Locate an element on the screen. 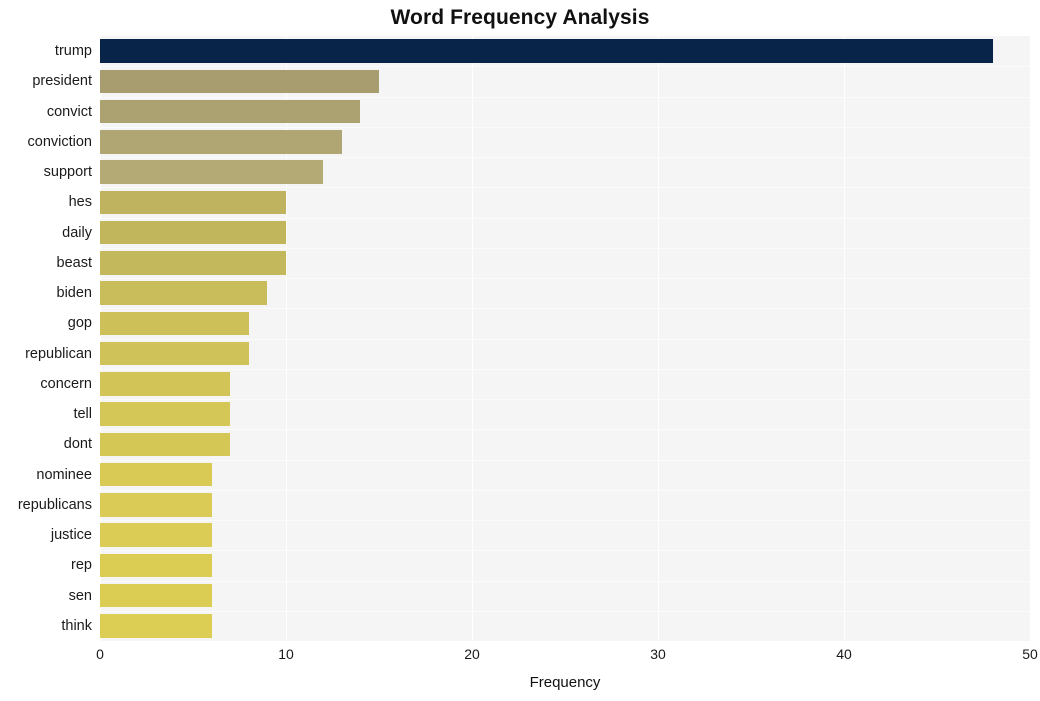  bar-convict is located at coordinates (230, 111).